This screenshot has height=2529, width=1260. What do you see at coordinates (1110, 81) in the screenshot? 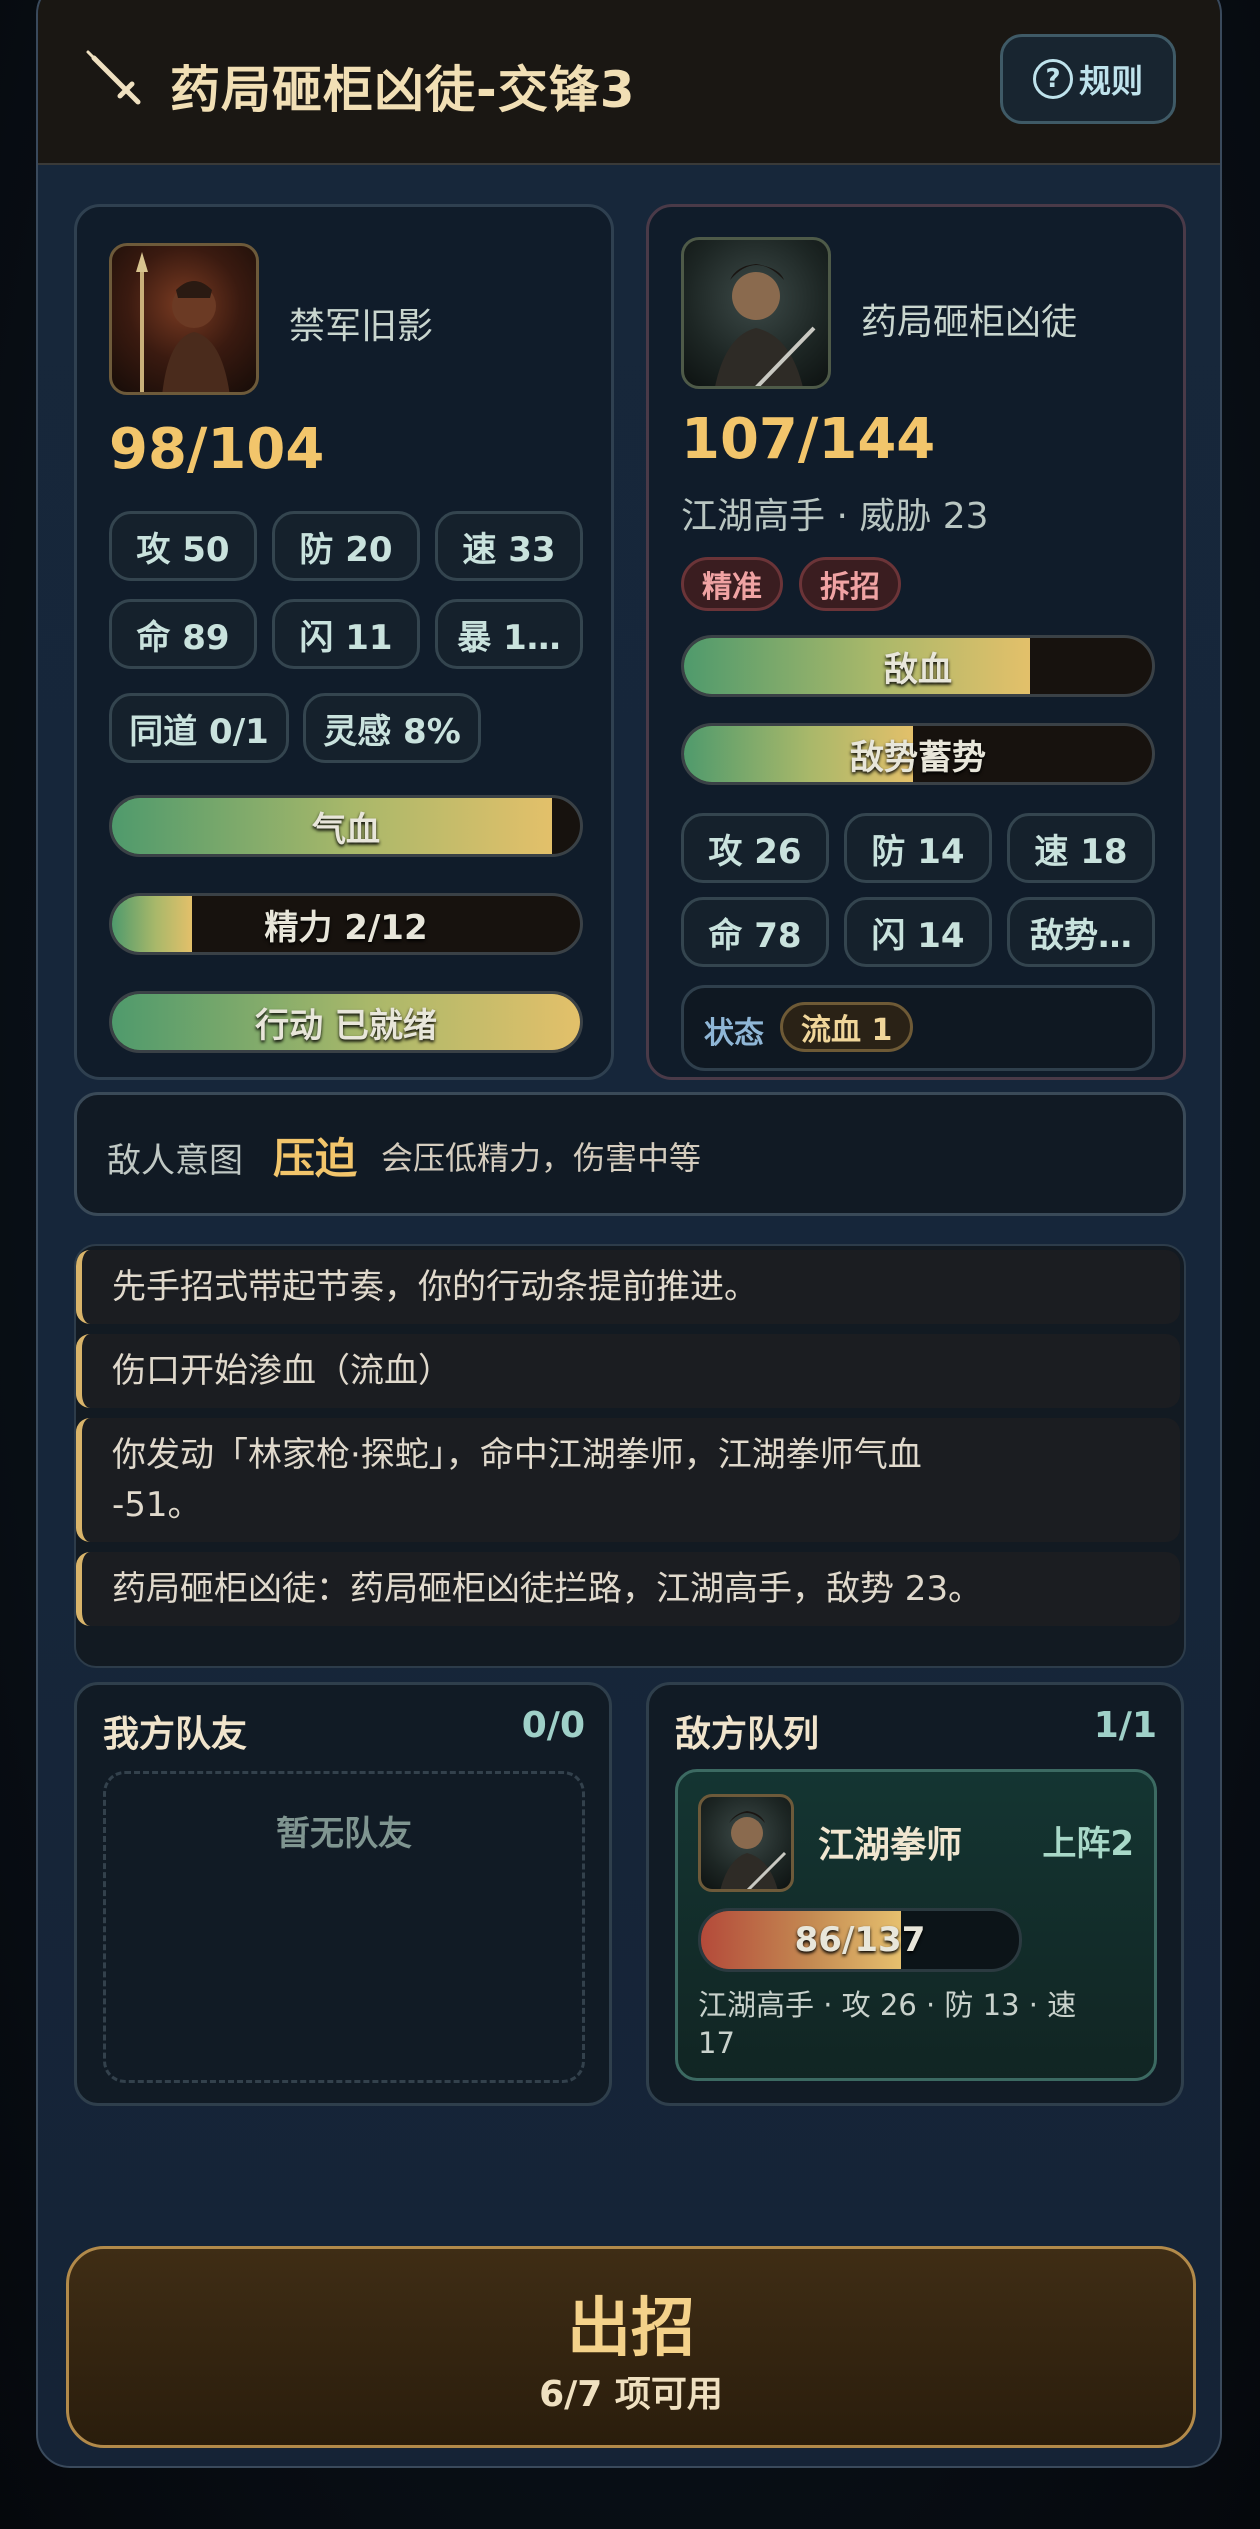
I see `rules-label: 规则` at bounding box center [1110, 81].